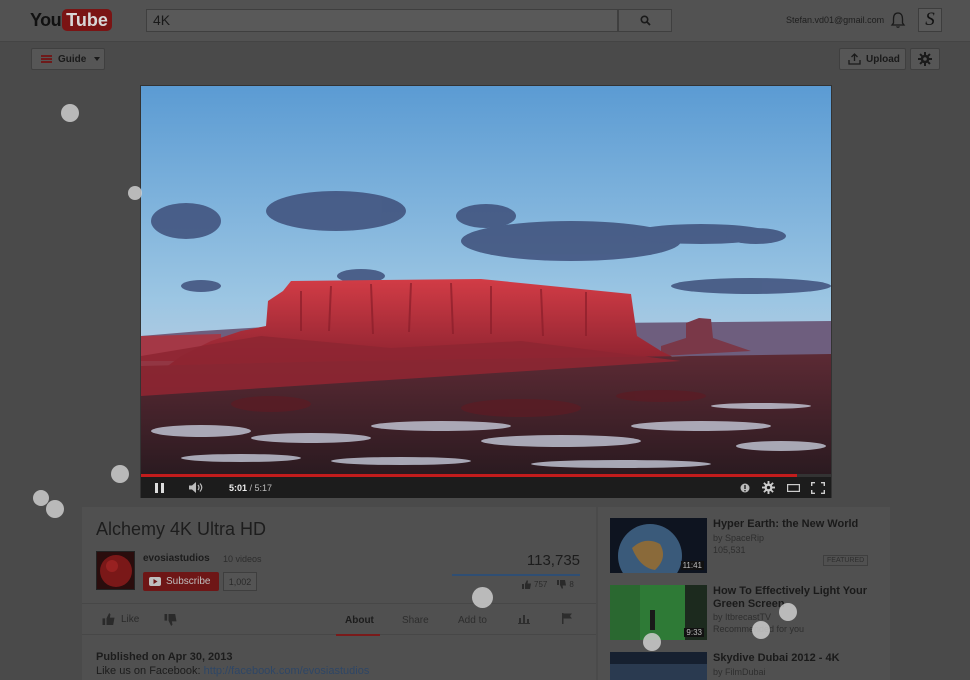 This screenshot has height=680, width=970. Describe the element at coordinates (87, 20) in the screenshot. I see `logo-tube-text: Tube` at that location.